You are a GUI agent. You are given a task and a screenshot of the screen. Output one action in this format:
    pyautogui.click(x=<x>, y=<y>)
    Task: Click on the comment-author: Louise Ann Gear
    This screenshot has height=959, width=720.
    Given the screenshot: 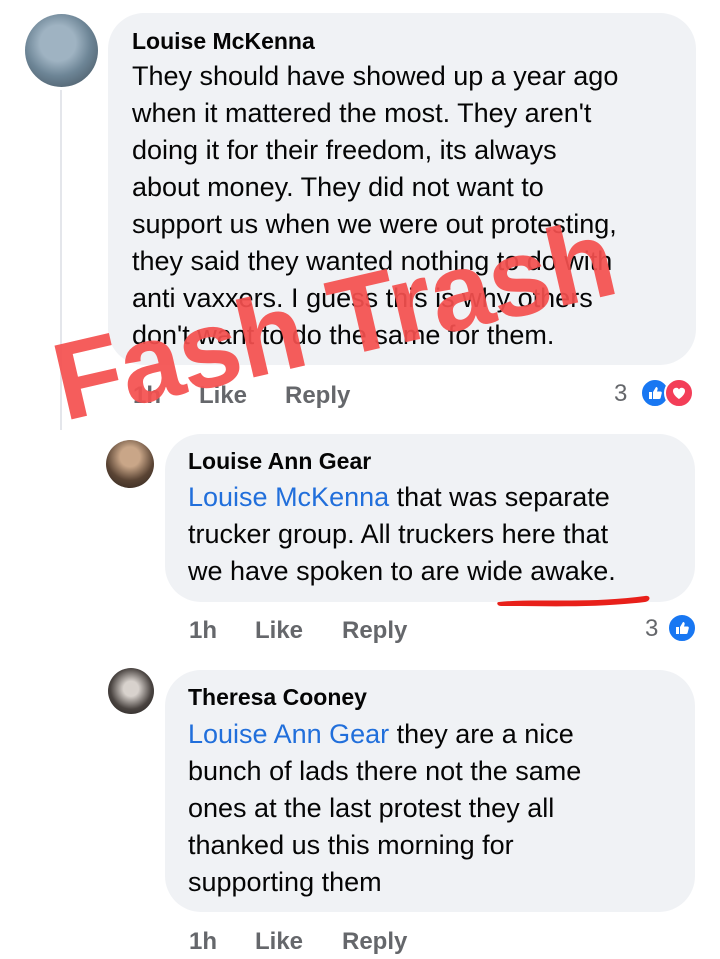 What is the action you would take?
    pyautogui.click(x=279, y=461)
    